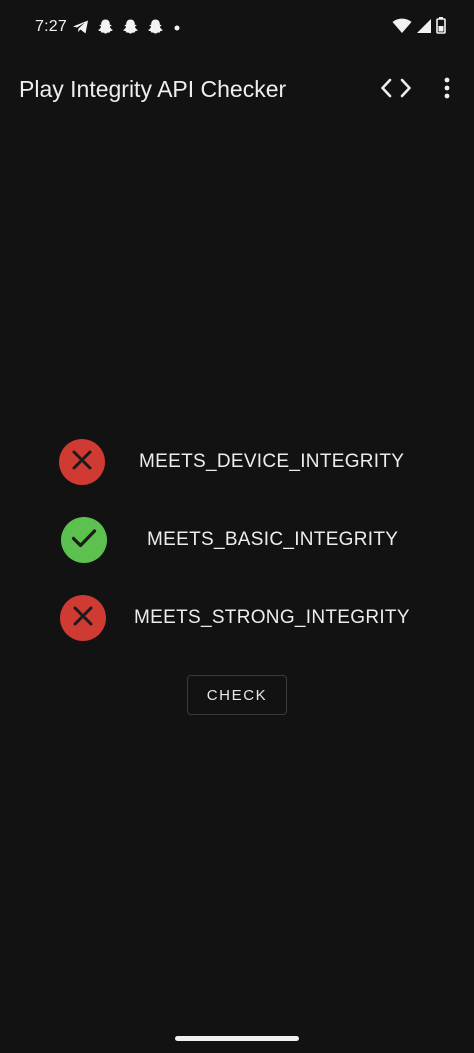  Describe the element at coordinates (237, 695) in the screenshot. I see `check-button: CHECK` at that location.